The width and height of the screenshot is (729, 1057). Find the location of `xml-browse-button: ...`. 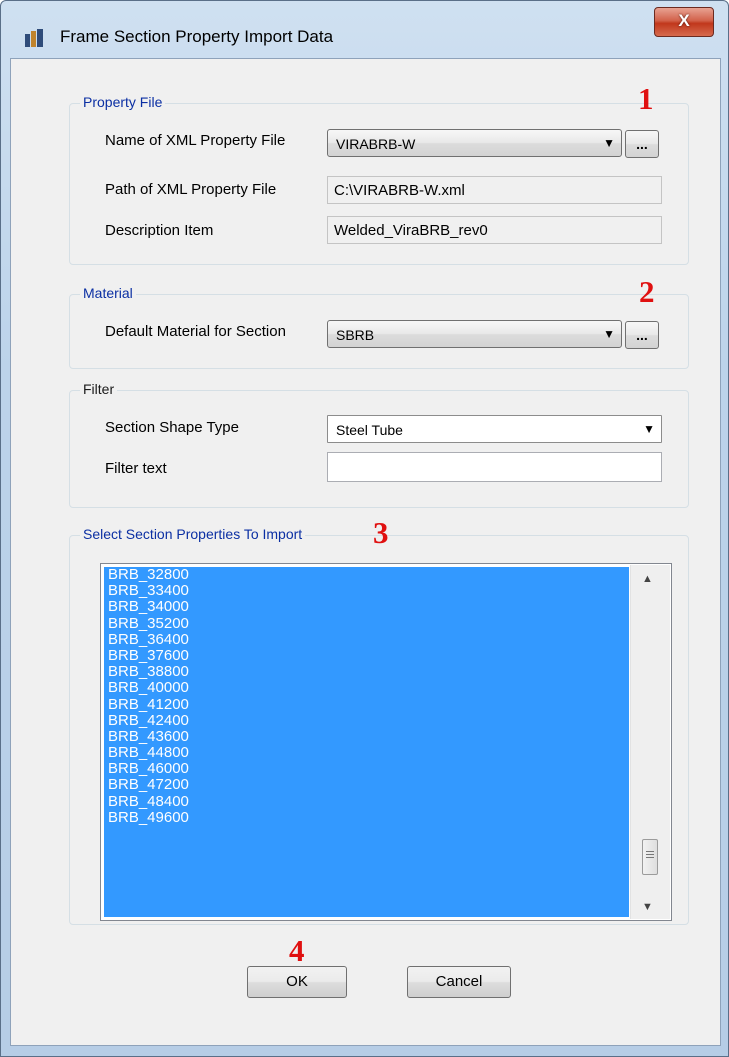

xml-browse-button: ... is located at coordinates (642, 144).